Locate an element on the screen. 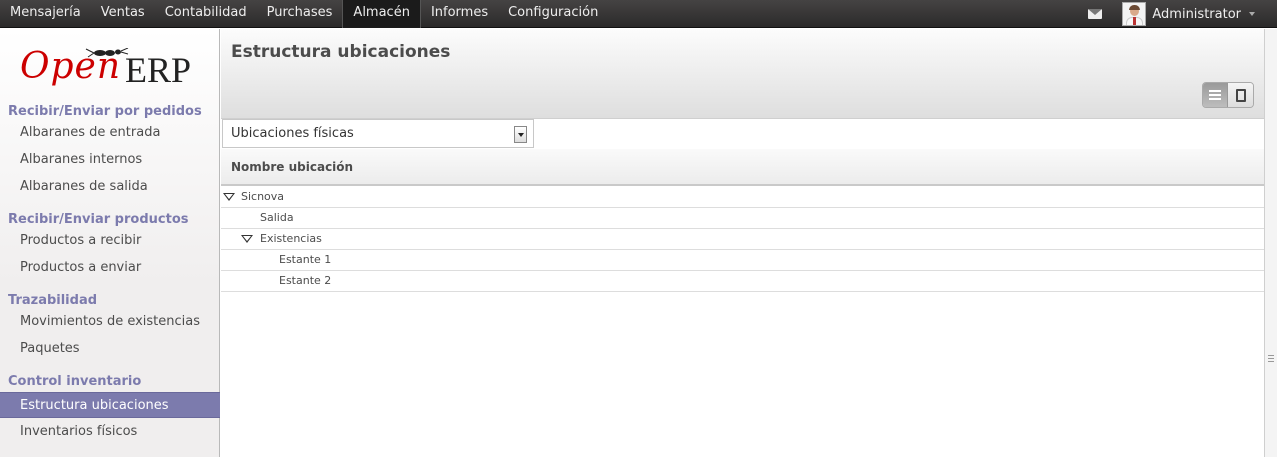 This screenshot has height=457, width=1277. list-view-button is located at coordinates (1215, 95).